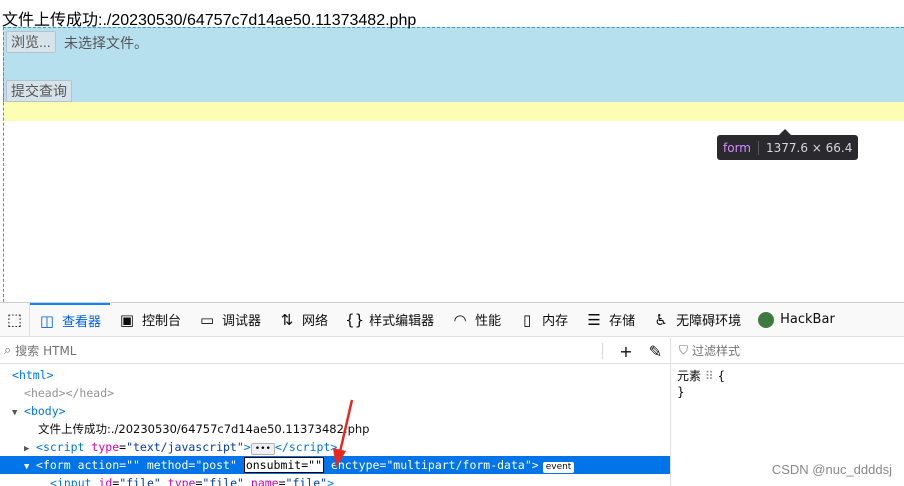 This screenshot has width=904, height=486. I want to click on tag-name: body, so click(44, 411).